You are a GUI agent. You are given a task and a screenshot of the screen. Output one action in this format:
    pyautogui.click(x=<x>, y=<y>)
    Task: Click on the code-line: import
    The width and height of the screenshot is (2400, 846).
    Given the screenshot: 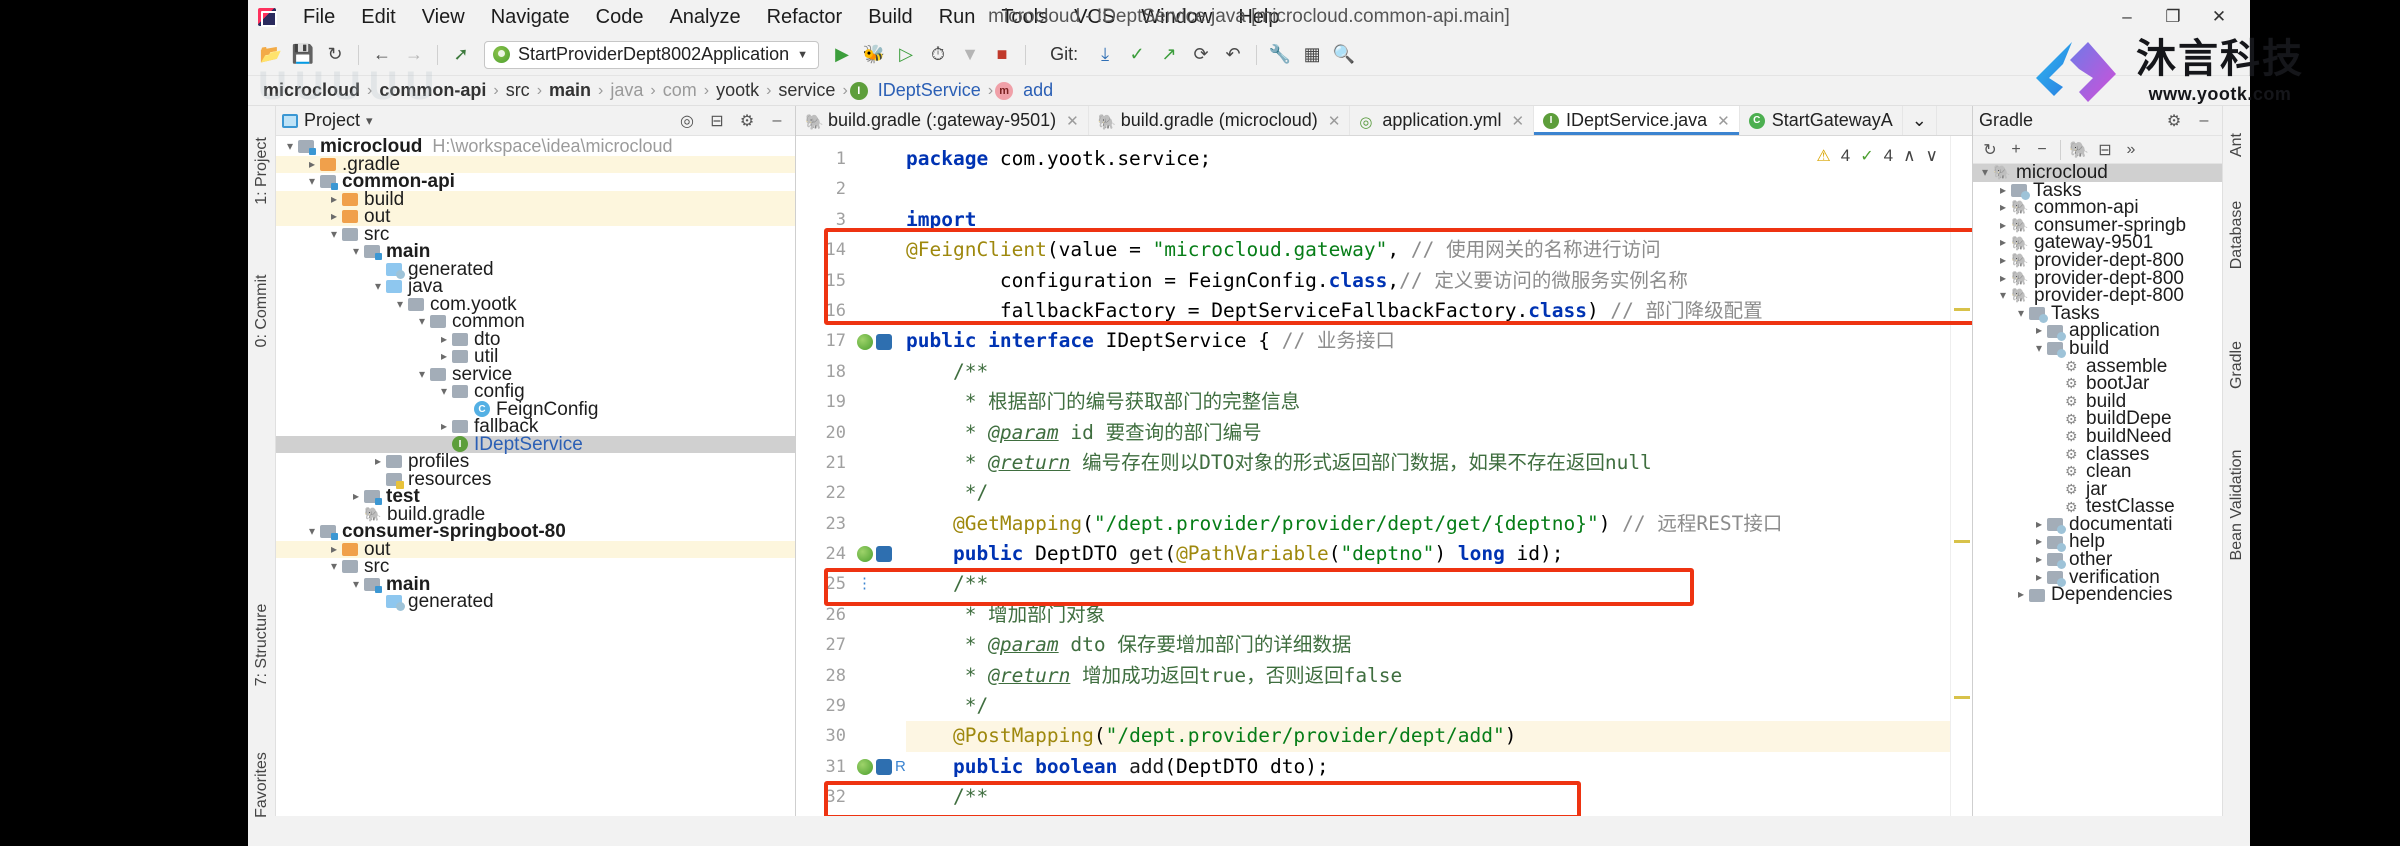 What is the action you would take?
    pyautogui.click(x=1439, y=220)
    